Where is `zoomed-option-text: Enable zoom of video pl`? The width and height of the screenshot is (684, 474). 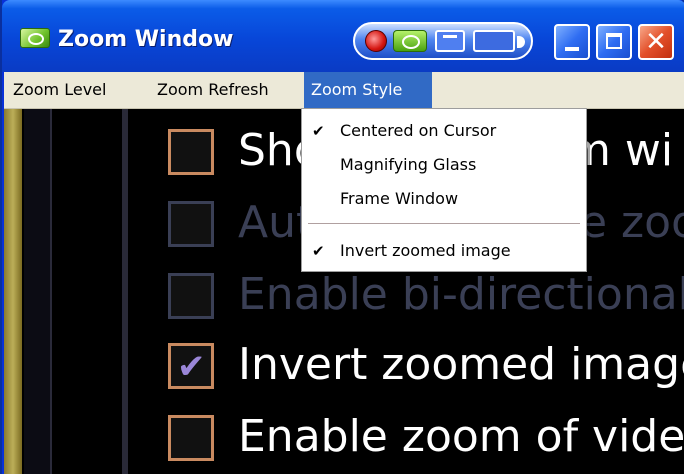
zoomed-option-text: Enable zoom of video pl is located at coordinates (461, 436).